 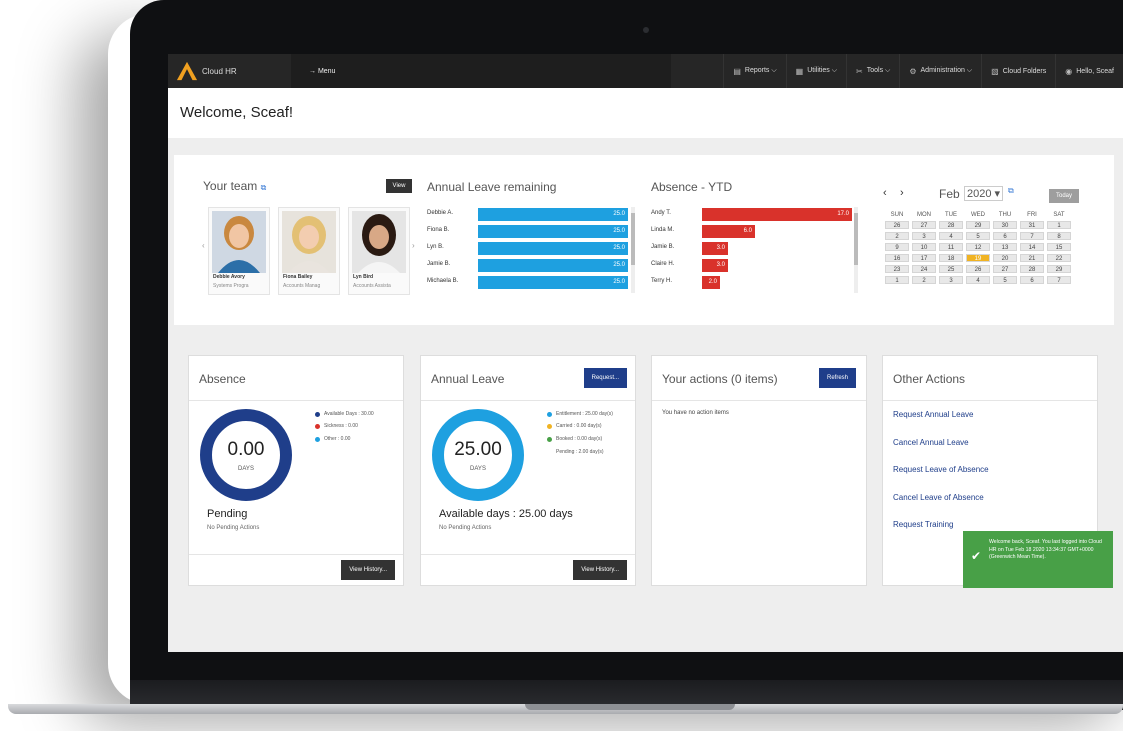 I want to click on calendar-day: 8, so click(x=1059, y=236).